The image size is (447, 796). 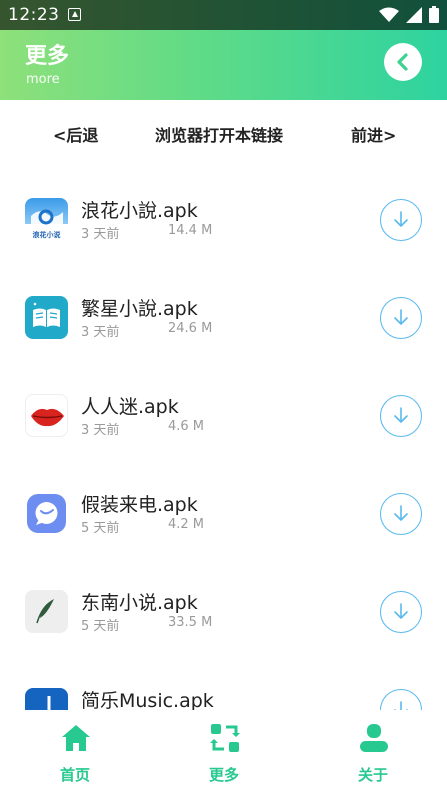 I want to click on wifi-icon, so click(x=389, y=14).